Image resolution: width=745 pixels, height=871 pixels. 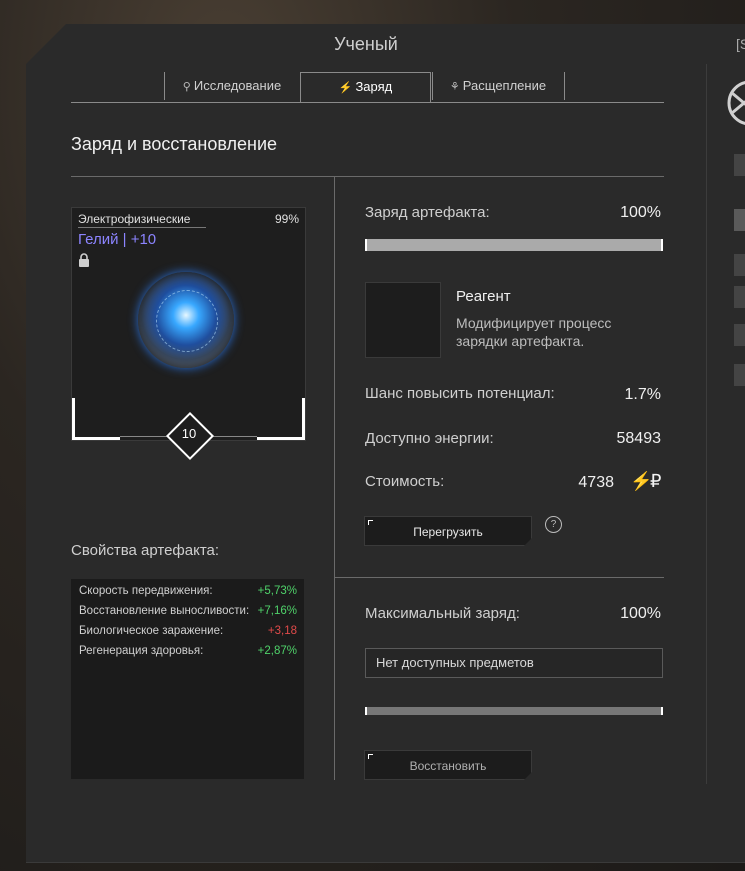 I want to click on help-icon: ?, so click(x=553, y=524).